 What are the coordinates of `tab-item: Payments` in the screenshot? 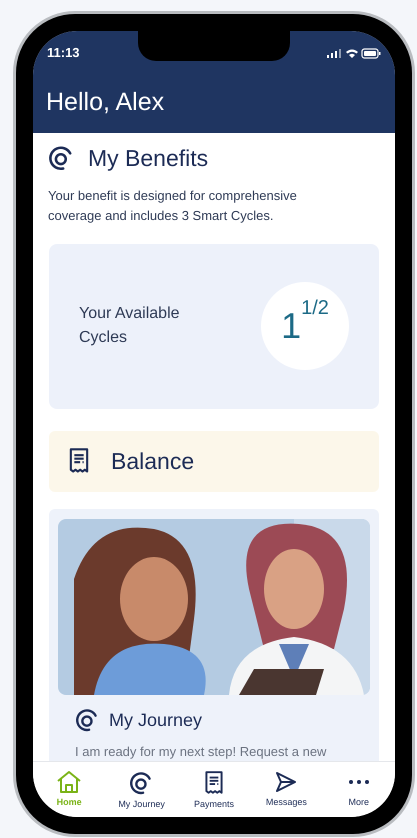 It's located at (214, 791).